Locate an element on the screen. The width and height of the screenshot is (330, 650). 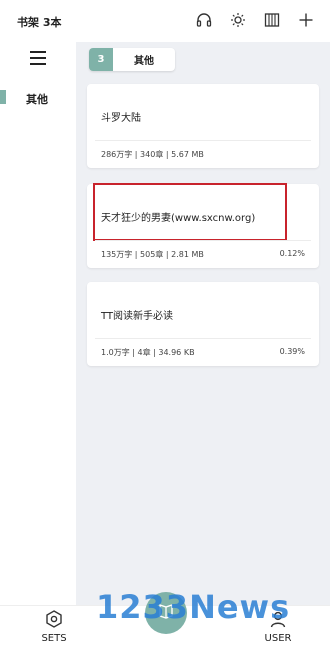
book-progress: 0.39% is located at coordinates (292, 351).